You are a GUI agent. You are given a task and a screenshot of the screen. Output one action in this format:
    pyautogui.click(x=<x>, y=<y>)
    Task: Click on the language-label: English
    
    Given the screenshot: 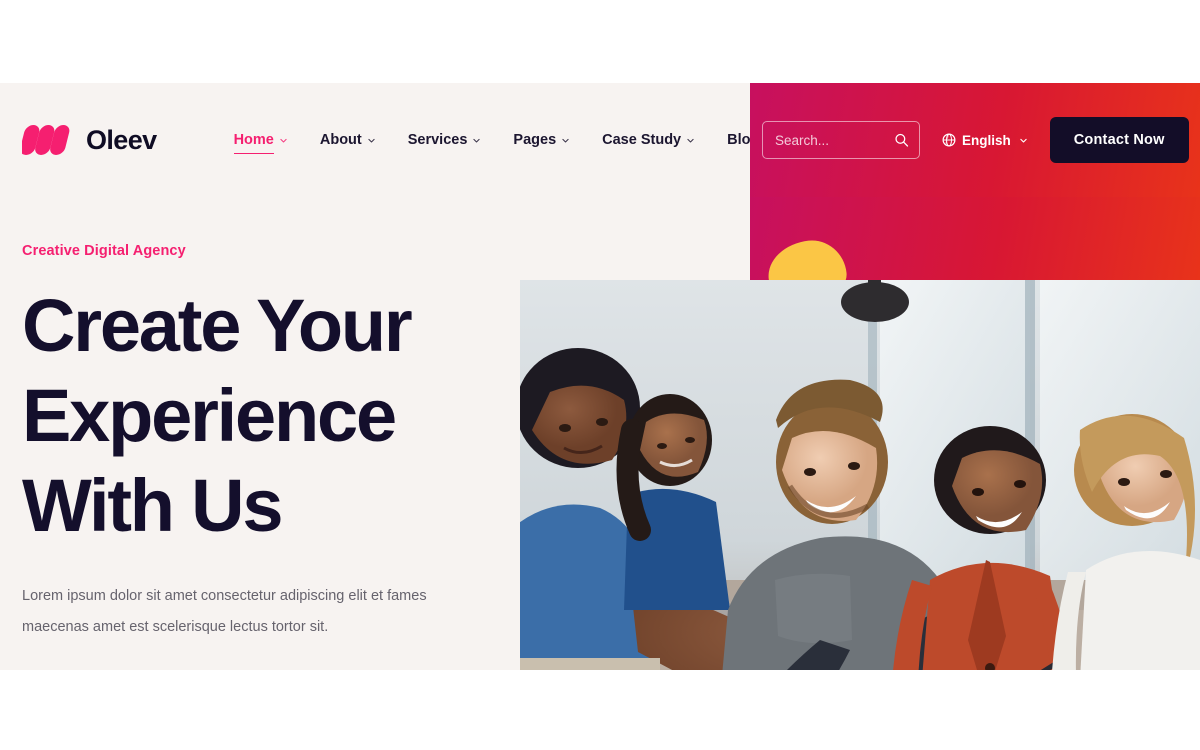 What is the action you would take?
    pyautogui.click(x=986, y=140)
    